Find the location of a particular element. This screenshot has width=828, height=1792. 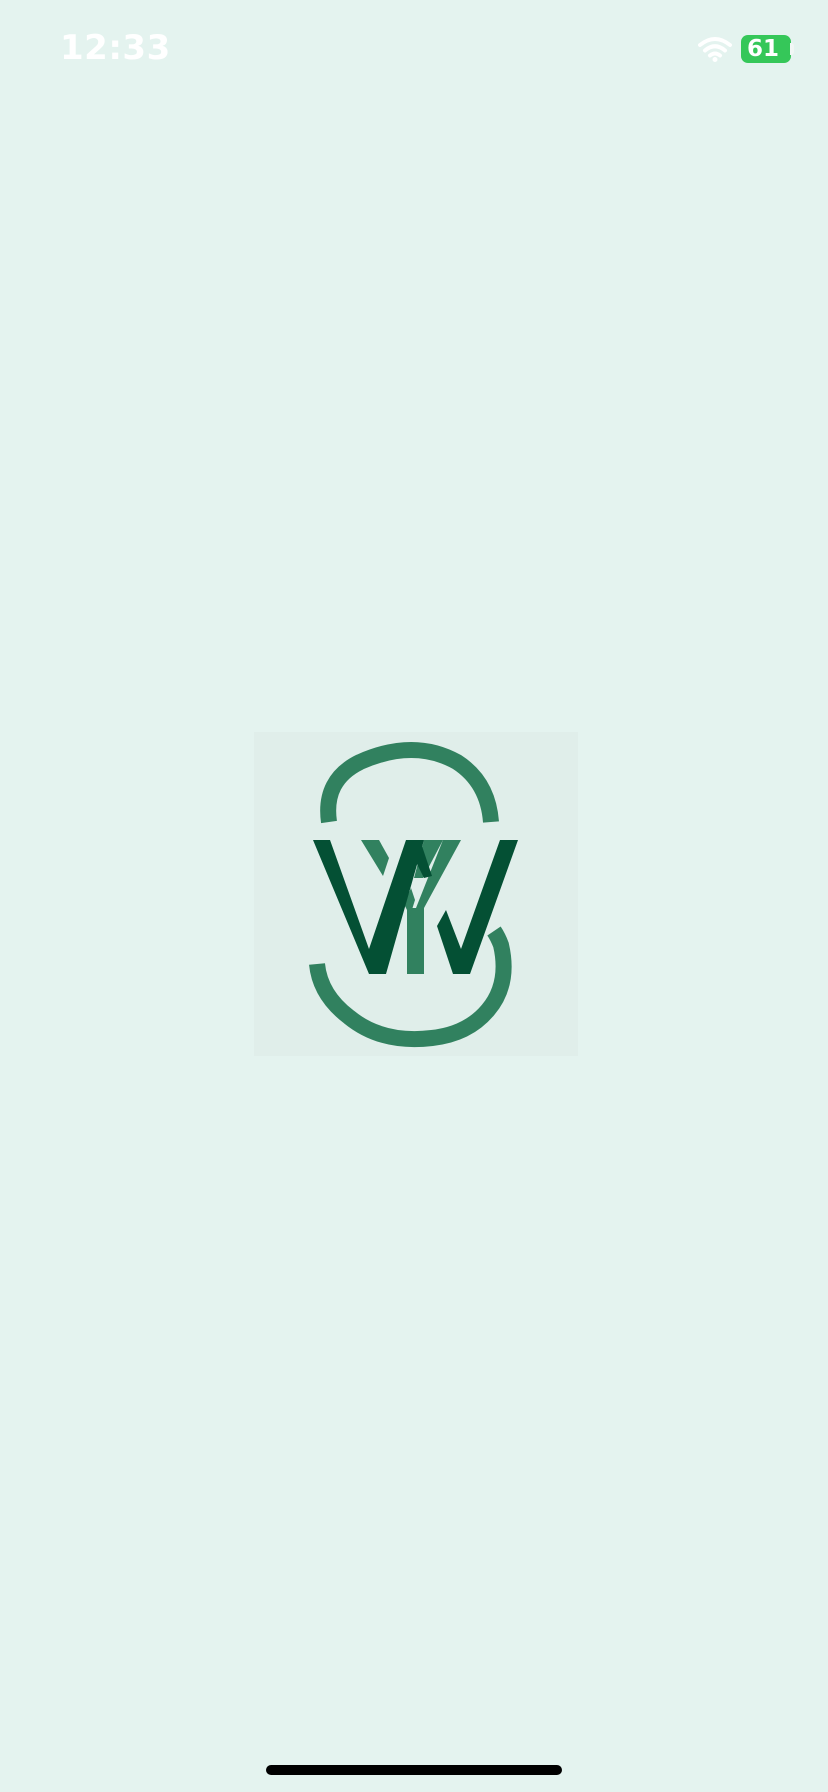

logo-center-light-stem is located at coordinates (415, 941).